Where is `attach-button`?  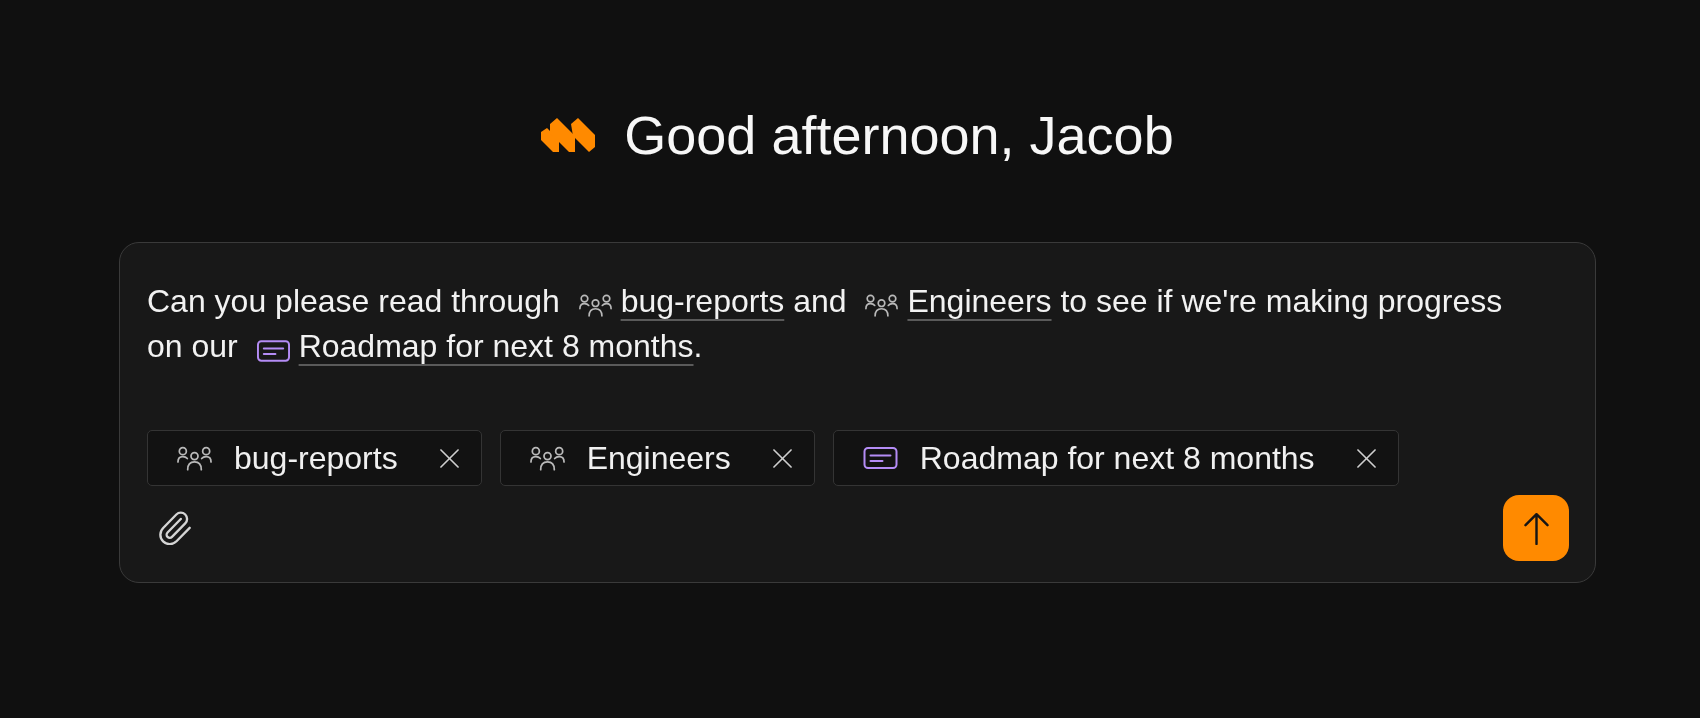
attach-button is located at coordinates (174, 528).